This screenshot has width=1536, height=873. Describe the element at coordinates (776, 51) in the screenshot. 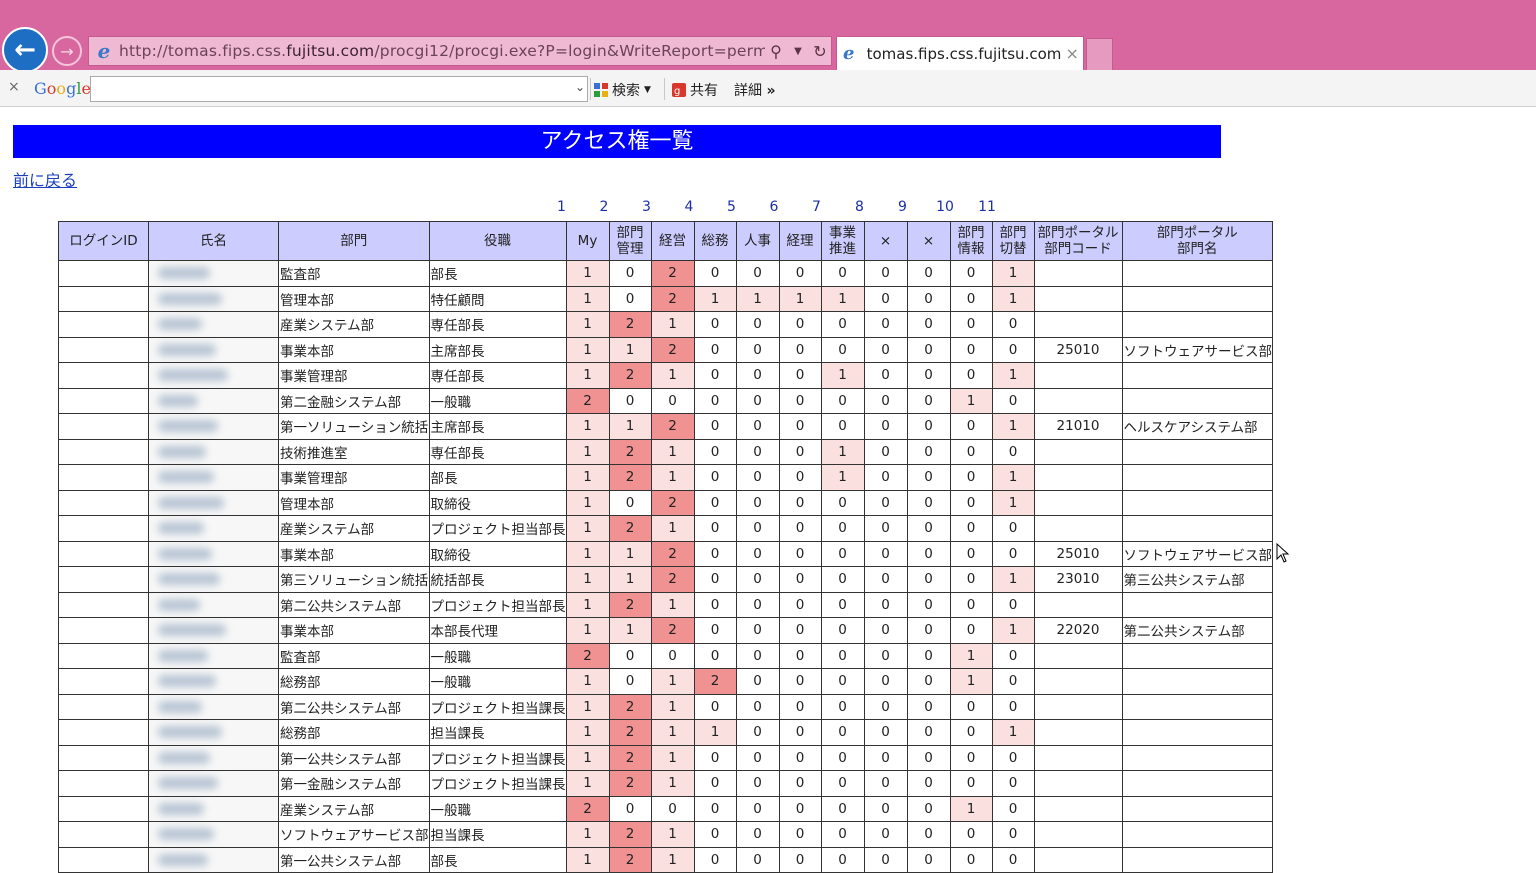

I see `search-icon: ⚲` at that location.